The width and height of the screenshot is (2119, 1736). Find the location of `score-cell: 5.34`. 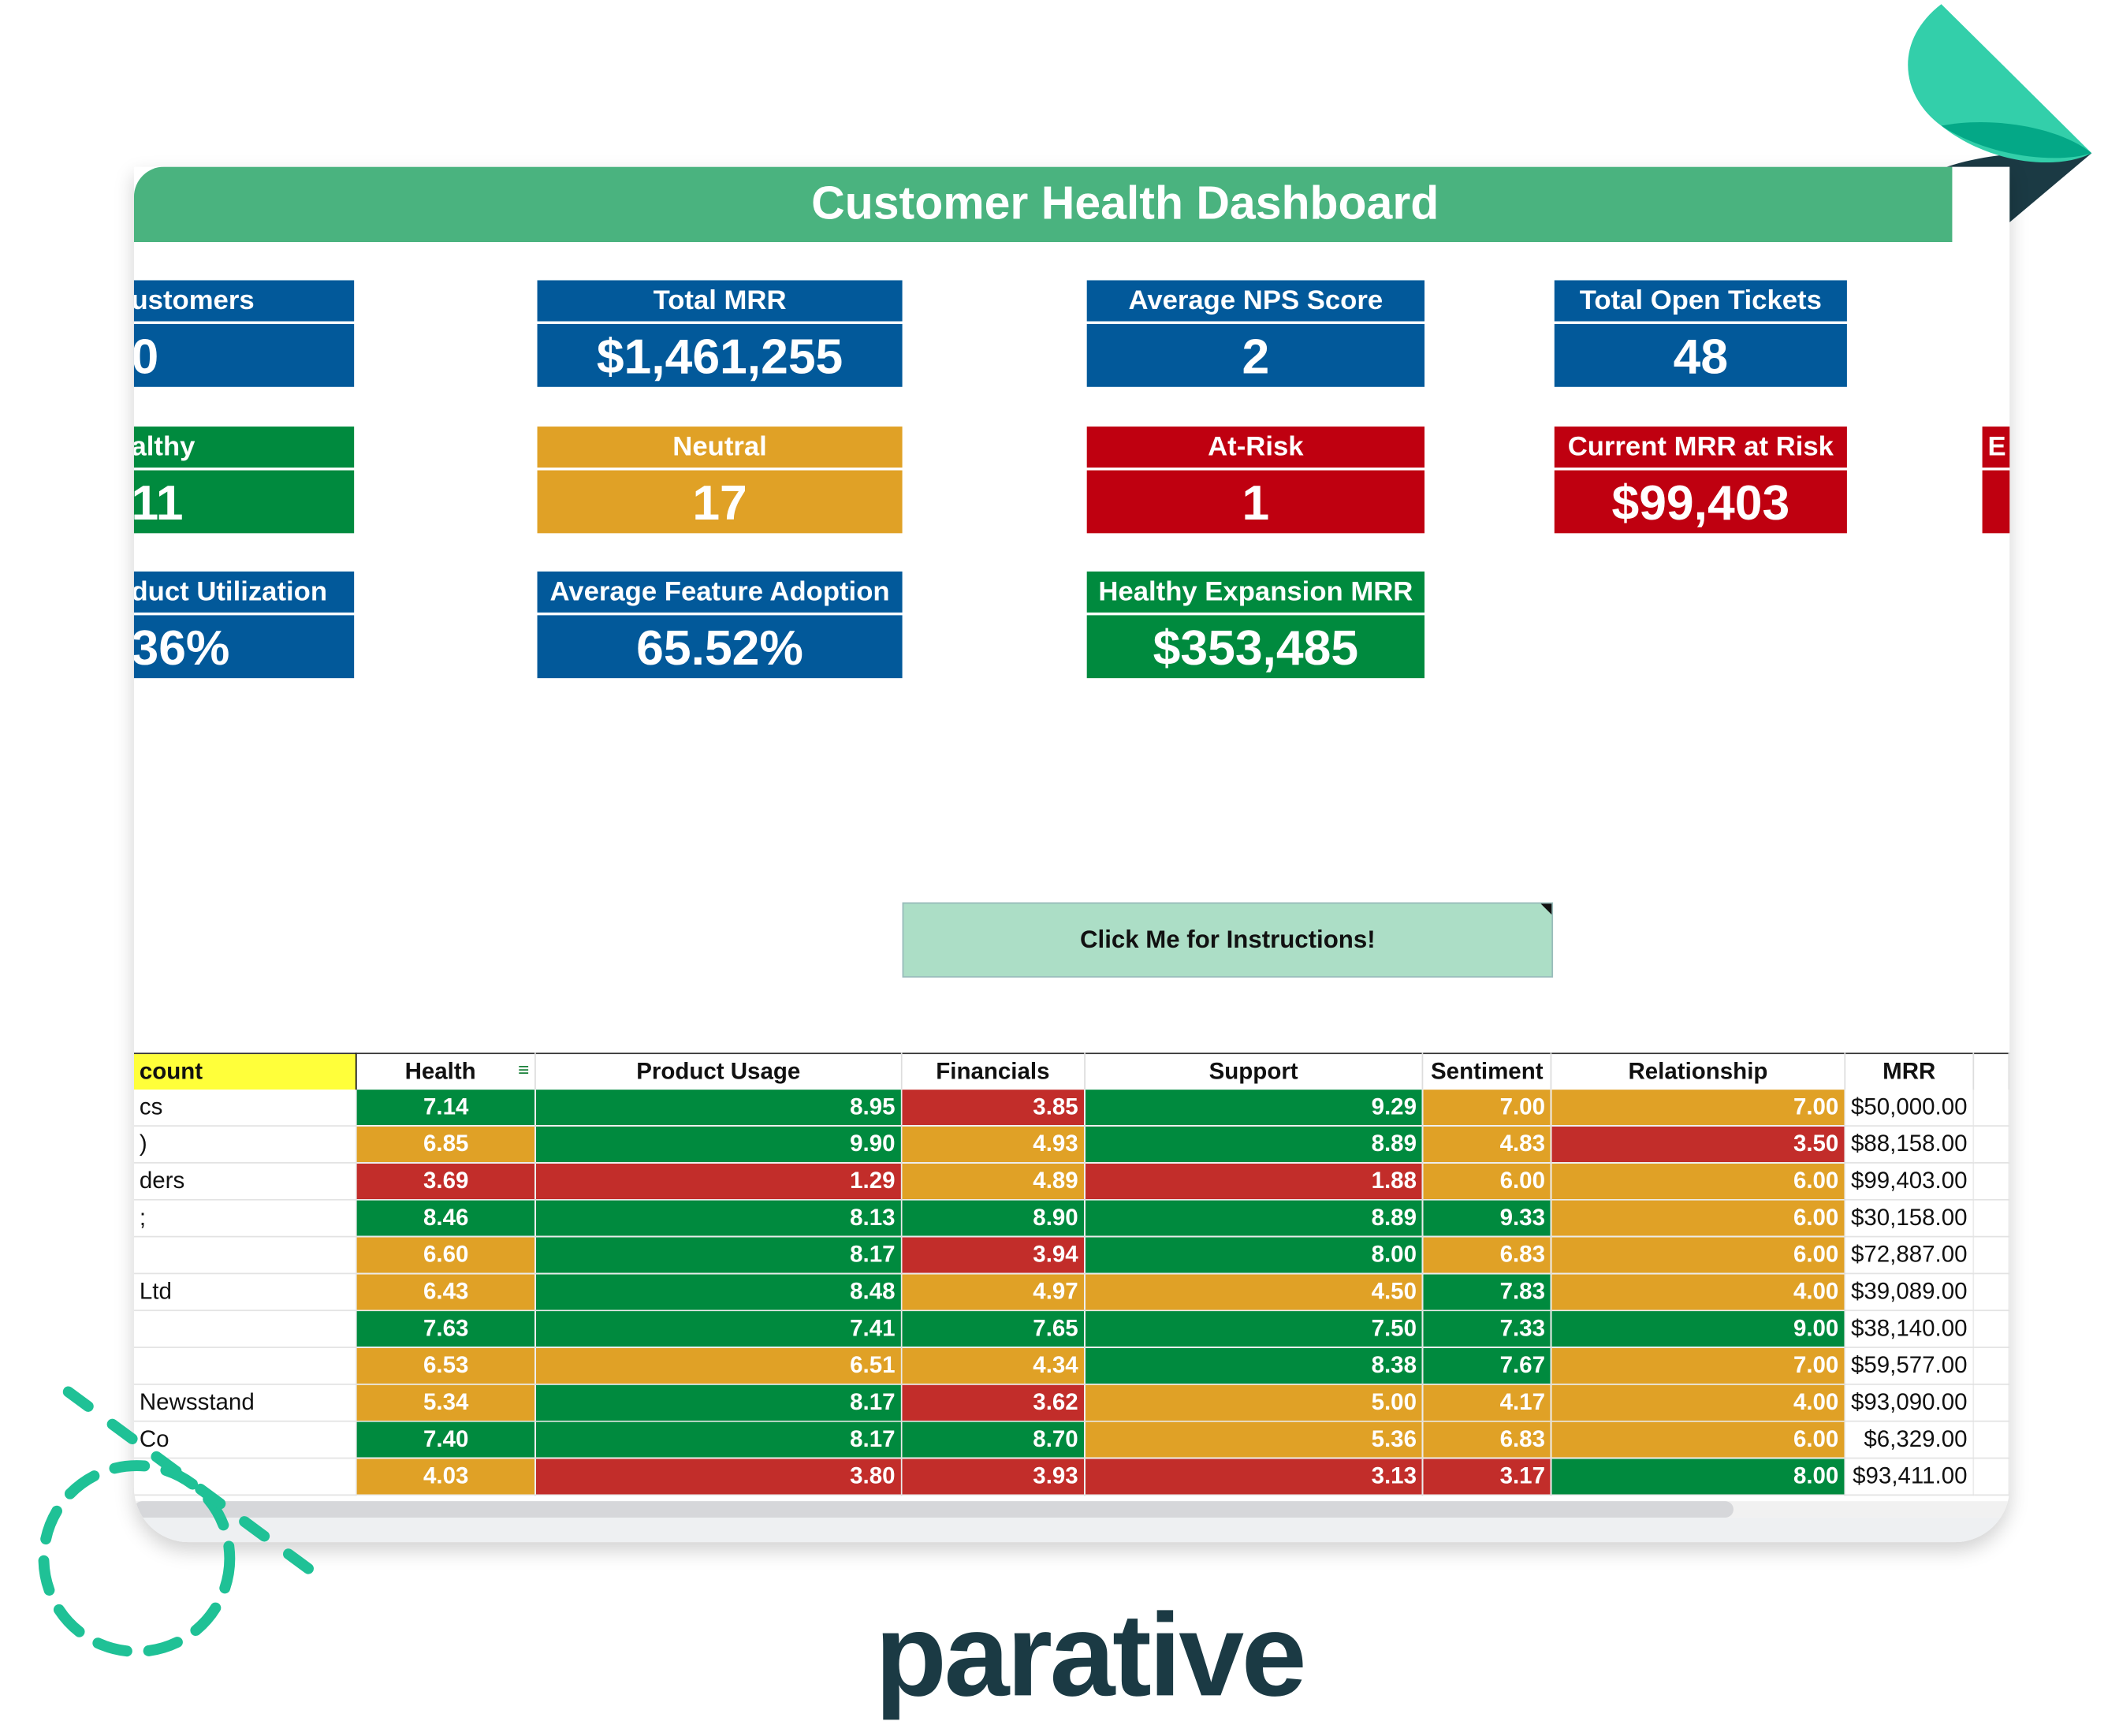

score-cell: 5.34 is located at coordinates (447, 1403).